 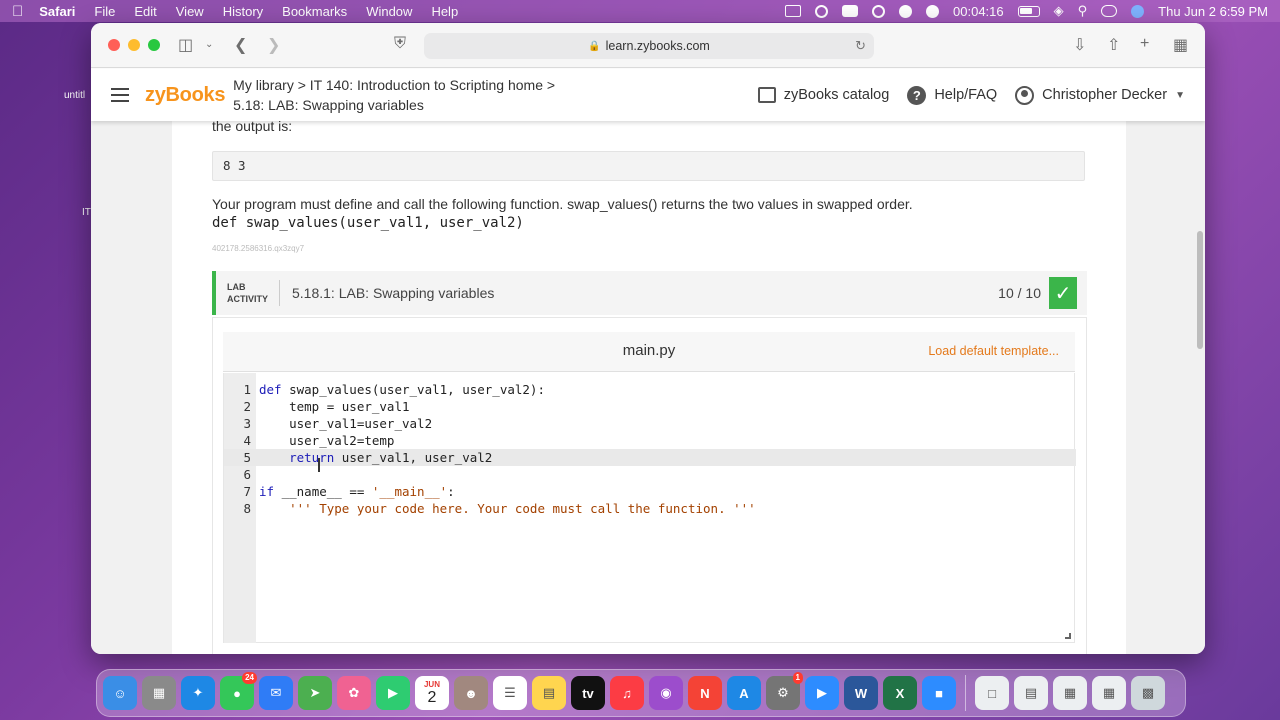 I want to click on calendar-day: 2, so click(x=432, y=697).